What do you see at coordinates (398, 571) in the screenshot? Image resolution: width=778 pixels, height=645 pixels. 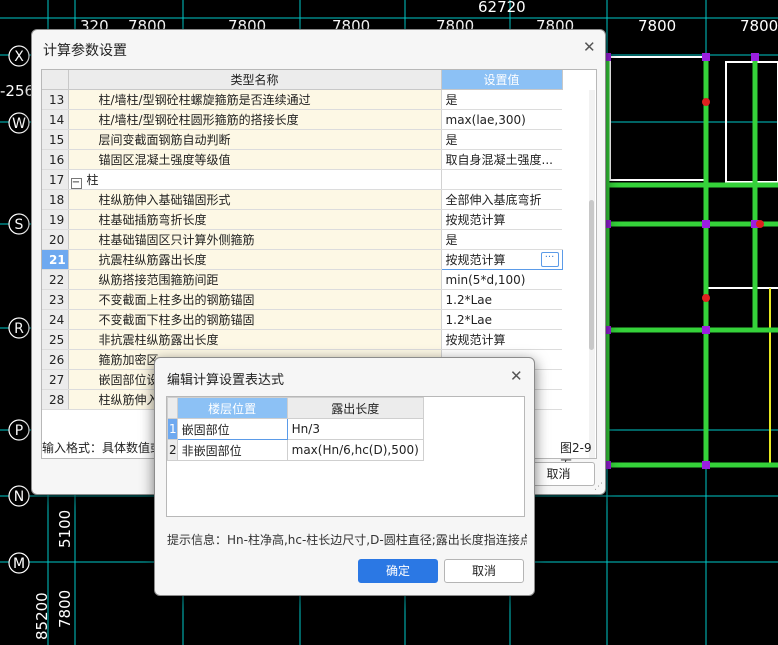 I see `ok-button: 确定` at bounding box center [398, 571].